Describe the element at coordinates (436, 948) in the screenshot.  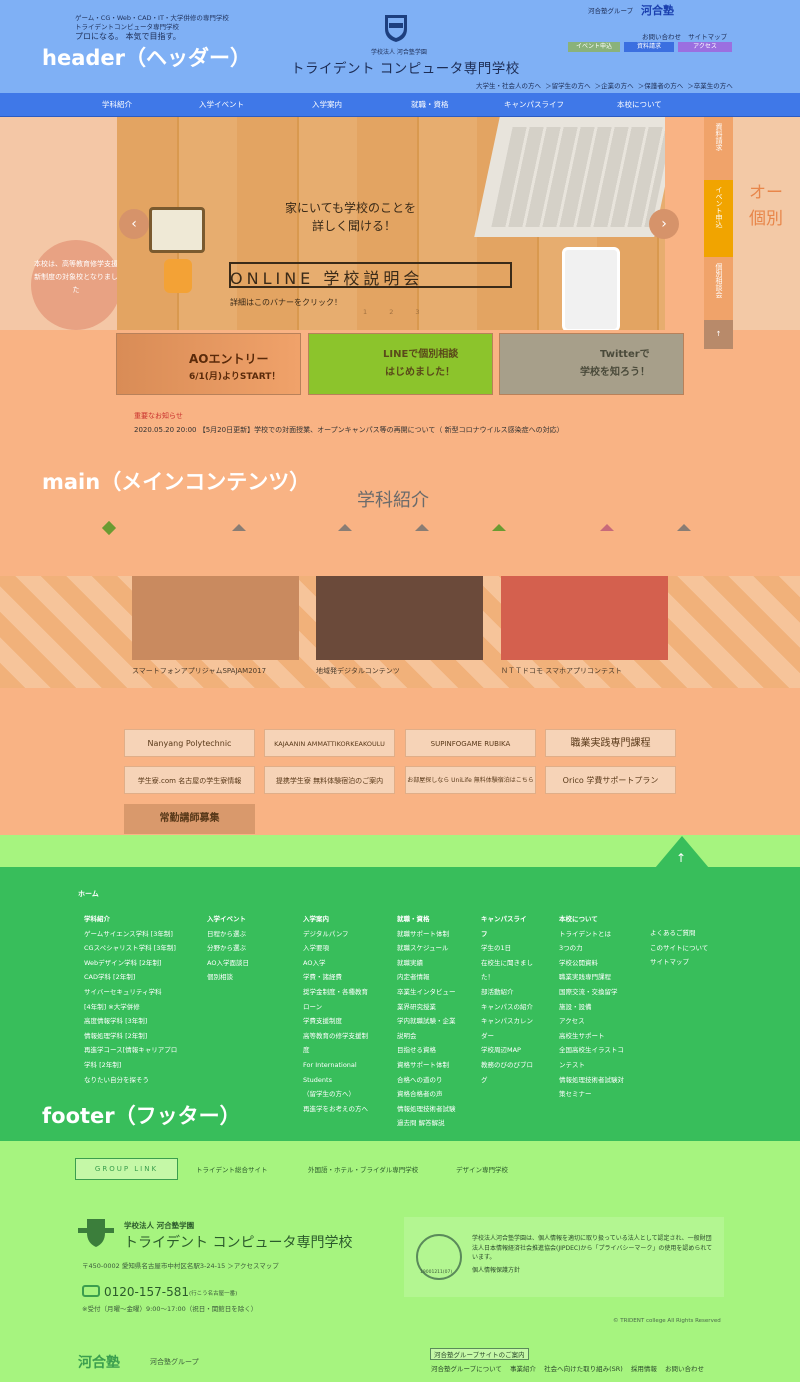
I see `footer-link: 就職スケジュール` at that location.